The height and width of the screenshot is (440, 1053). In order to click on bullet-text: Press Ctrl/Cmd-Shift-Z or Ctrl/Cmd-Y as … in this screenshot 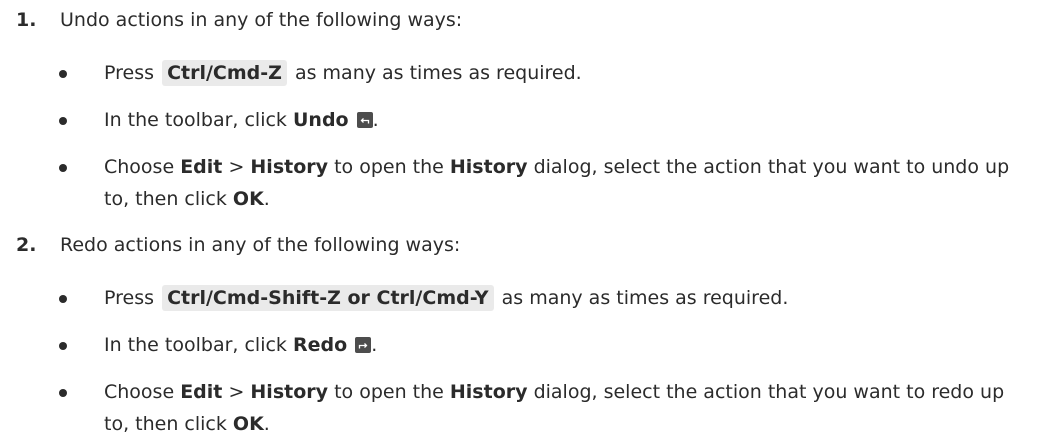, I will do `click(568, 298)`.